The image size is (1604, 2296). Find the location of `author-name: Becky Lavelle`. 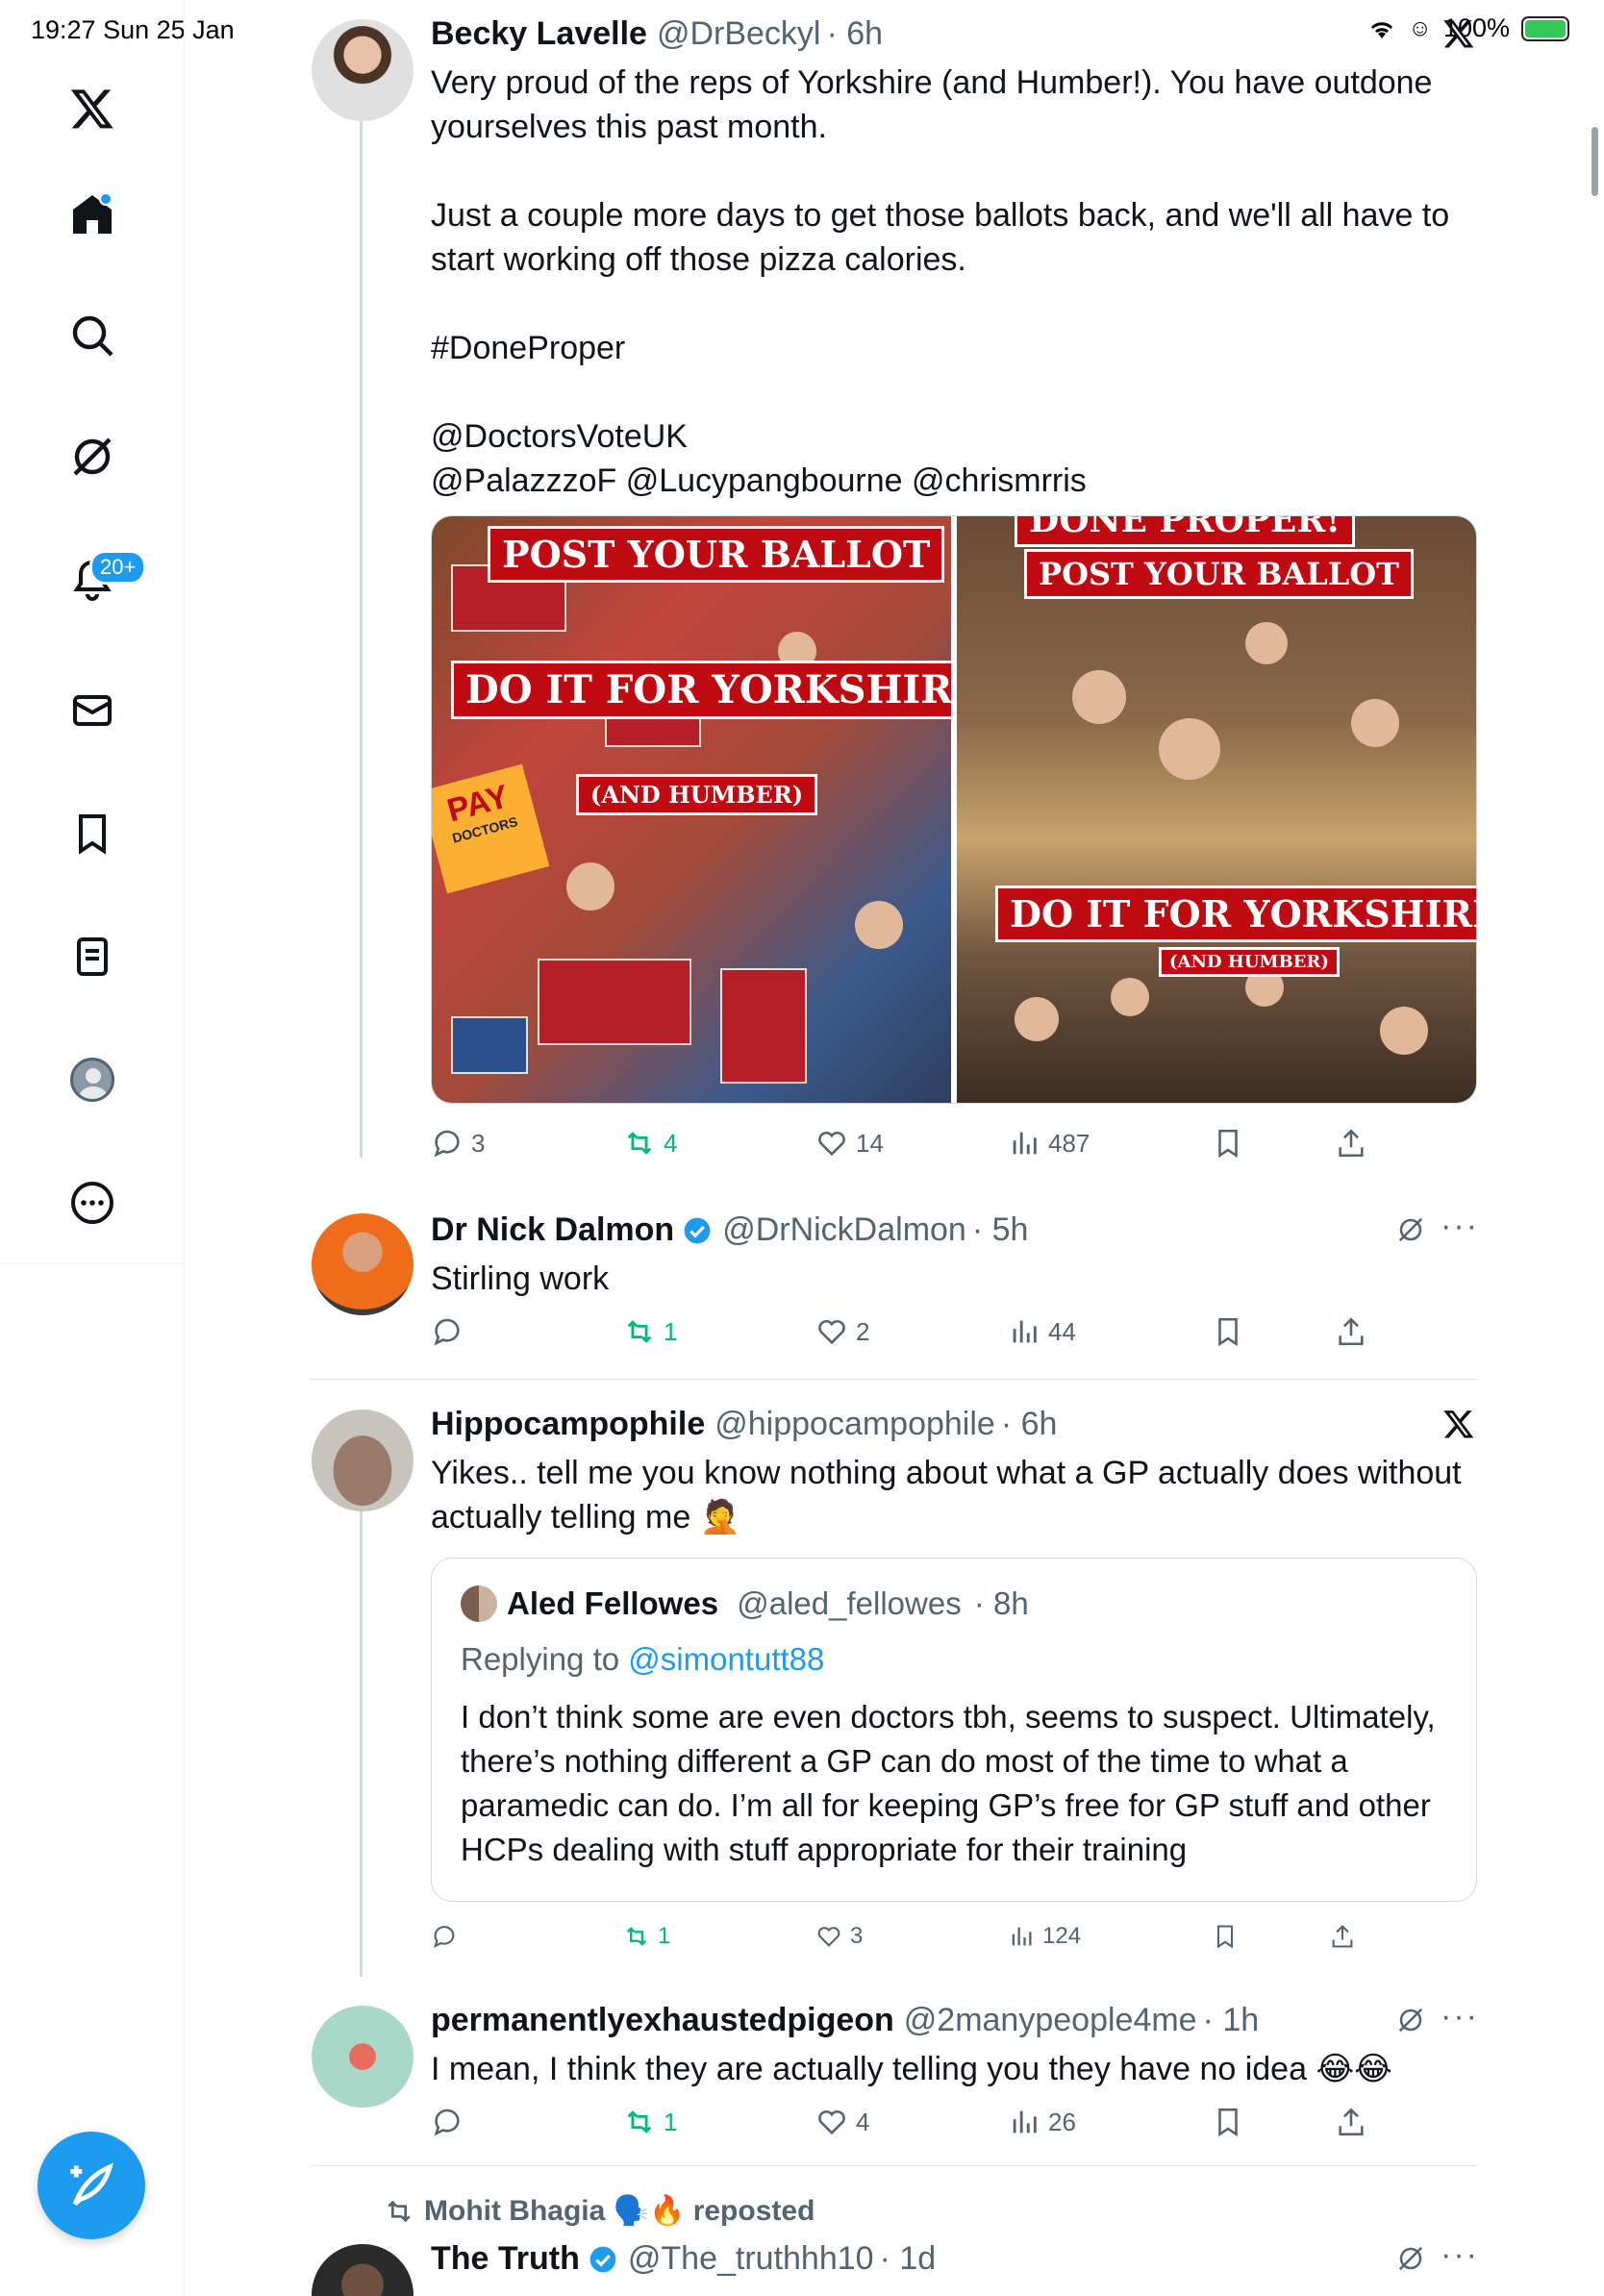

author-name: Becky Lavelle is located at coordinates (539, 34).